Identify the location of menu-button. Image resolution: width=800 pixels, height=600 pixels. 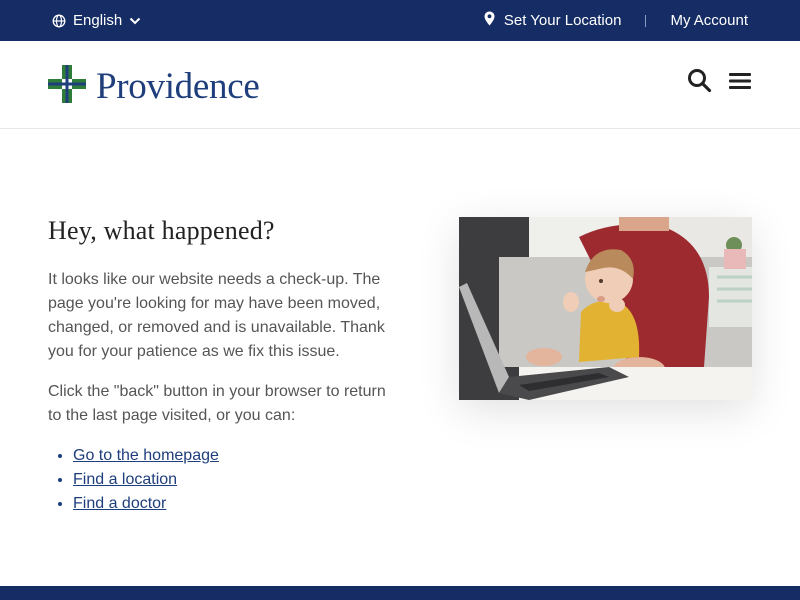
(740, 83).